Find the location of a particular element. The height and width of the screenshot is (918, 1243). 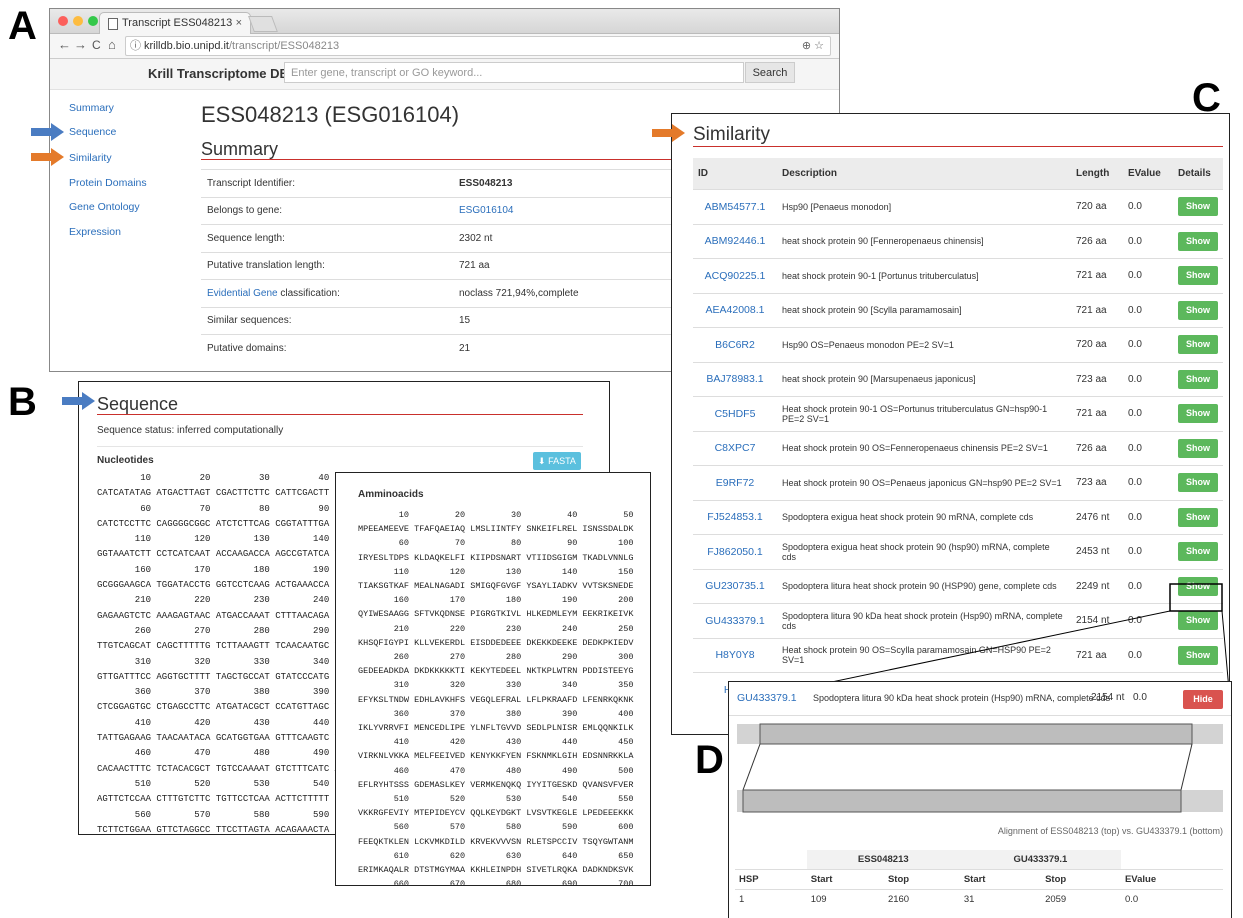

query-group-header: ESS048213 is located at coordinates (883, 860).